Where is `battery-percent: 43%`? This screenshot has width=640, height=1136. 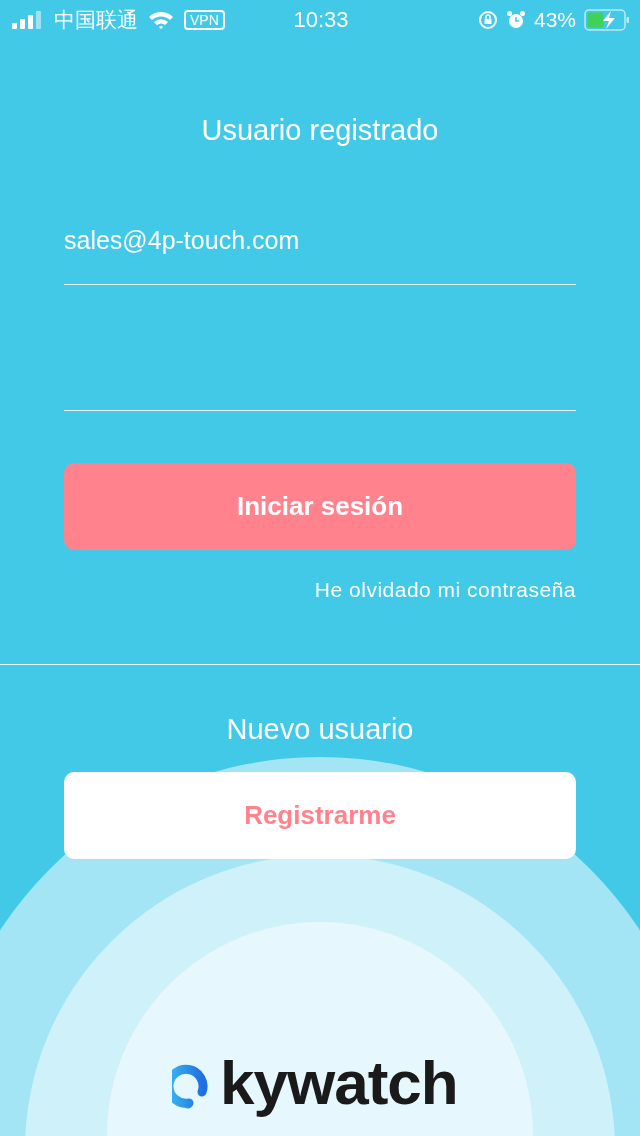
battery-percent: 43% is located at coordinates (554, 20).